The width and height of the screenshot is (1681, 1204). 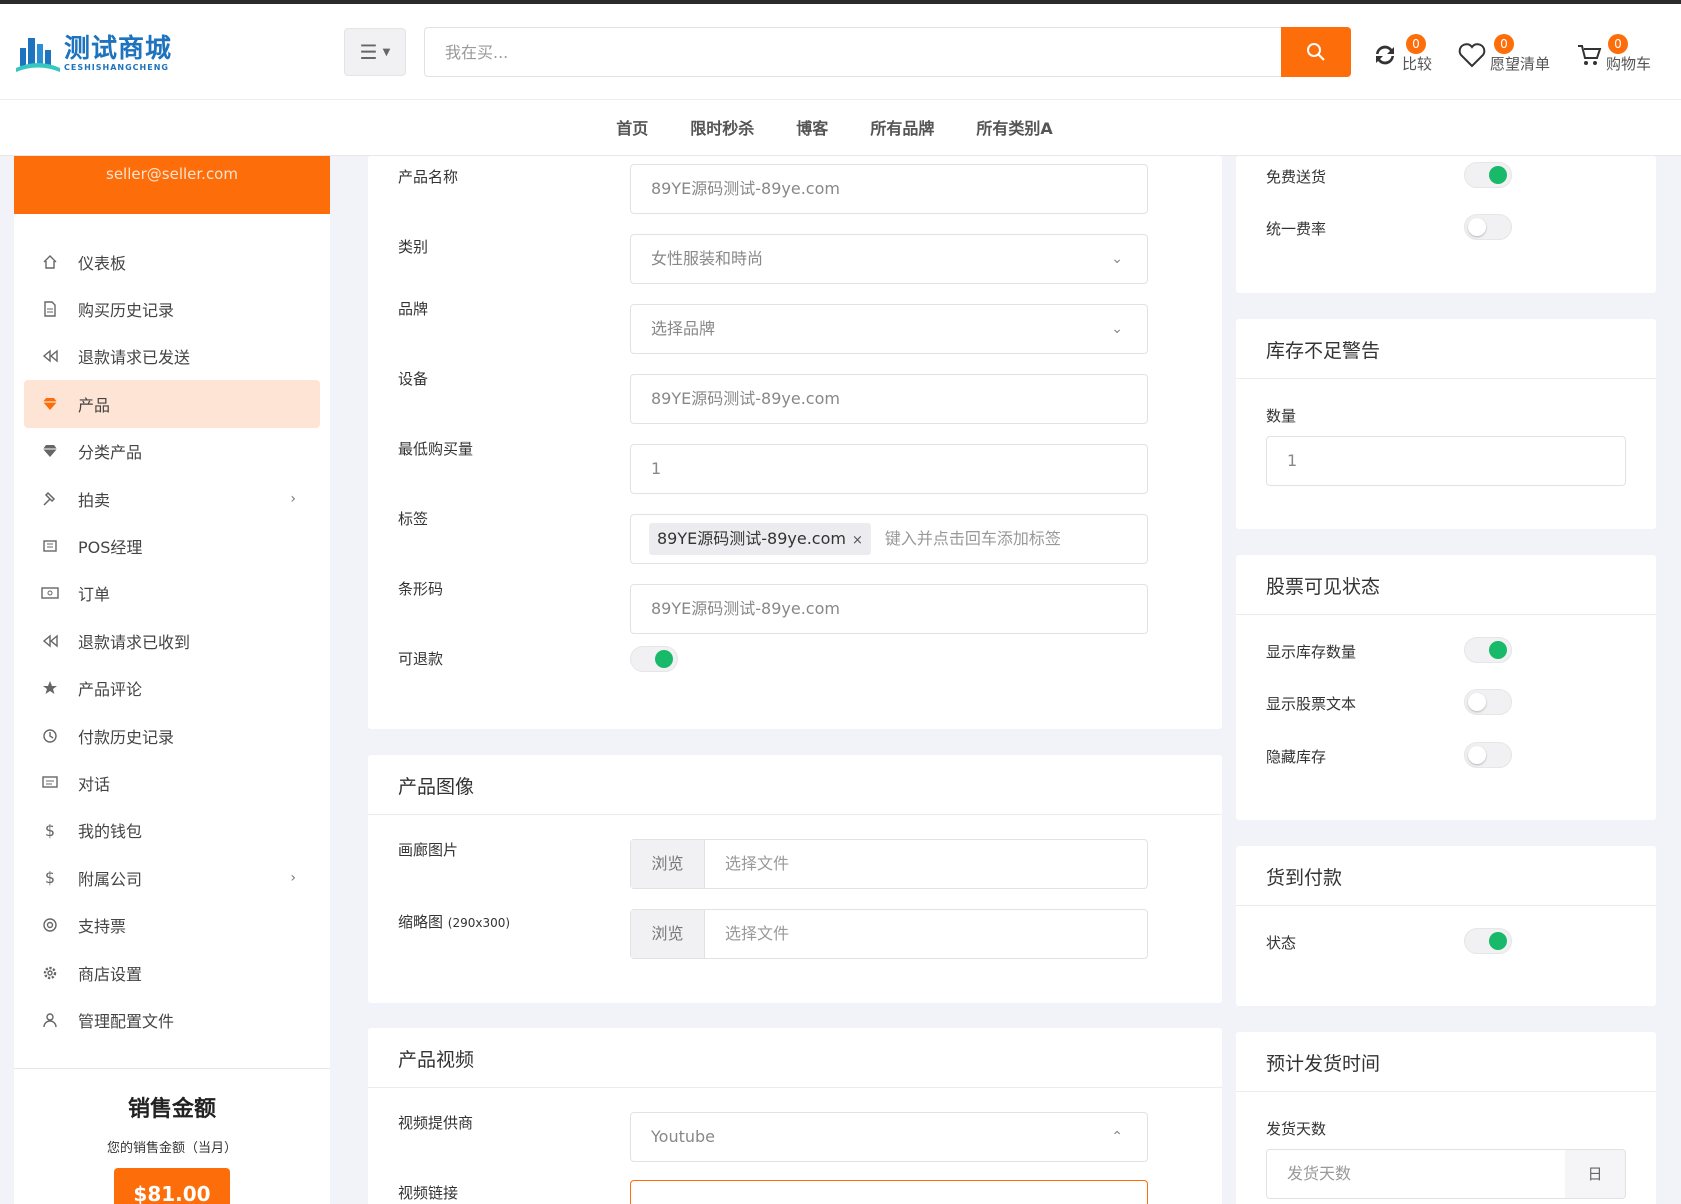 What do you see at coordinates (1488, 650) in the screenshot?
I see `show-stock-qty-toggle` at bounding box center [1488, 650].